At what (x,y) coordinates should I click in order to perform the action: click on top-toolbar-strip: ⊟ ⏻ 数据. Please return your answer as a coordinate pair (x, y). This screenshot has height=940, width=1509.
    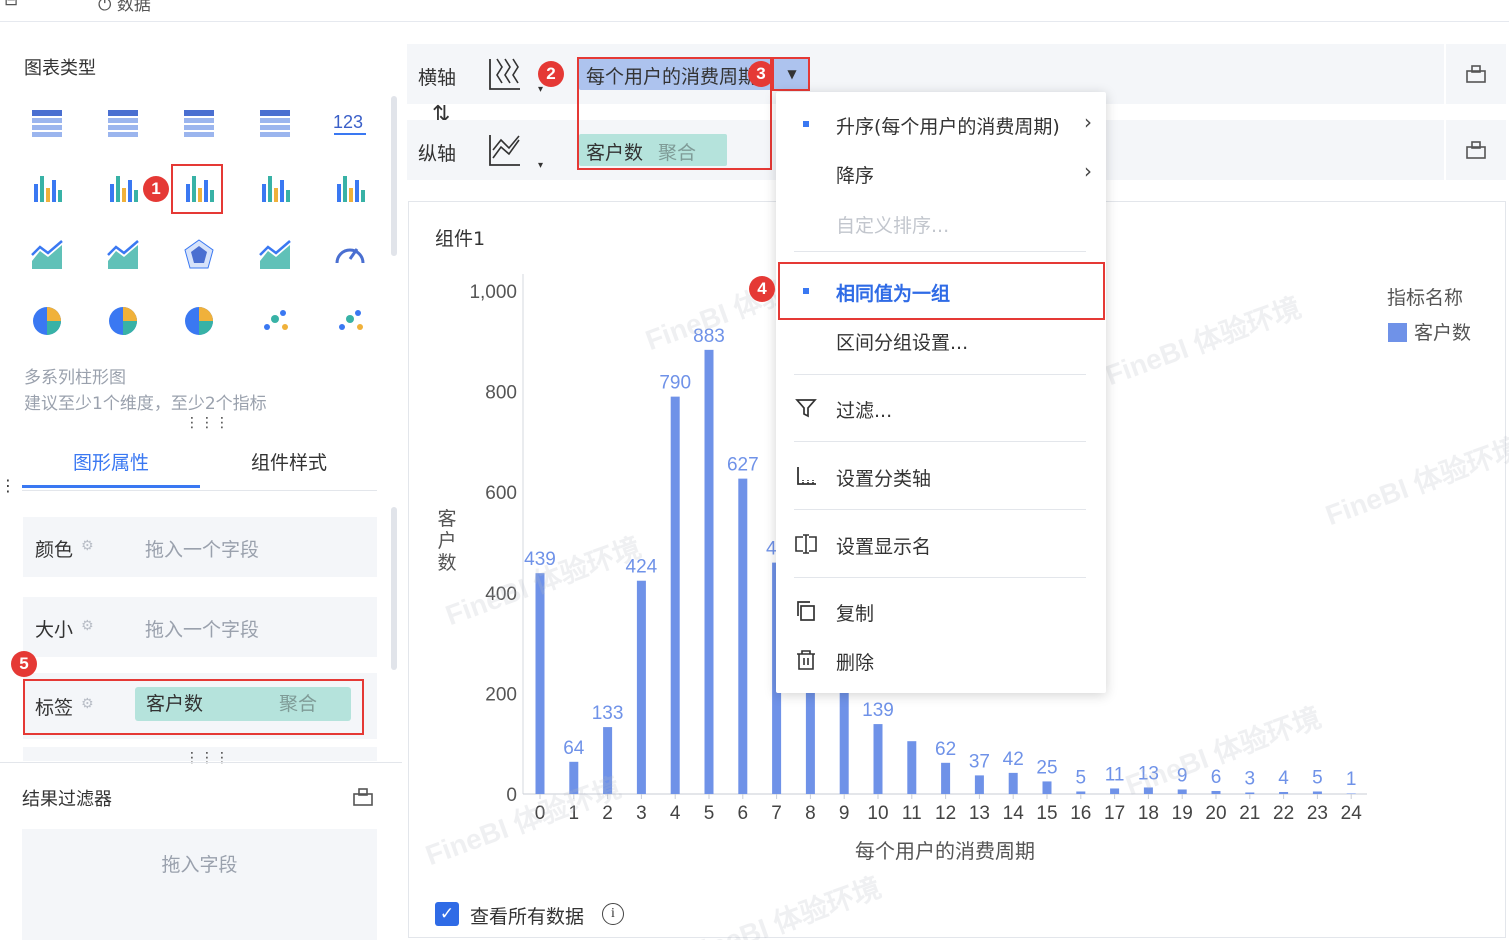
    Looking at the image, I should click on (754, 11).